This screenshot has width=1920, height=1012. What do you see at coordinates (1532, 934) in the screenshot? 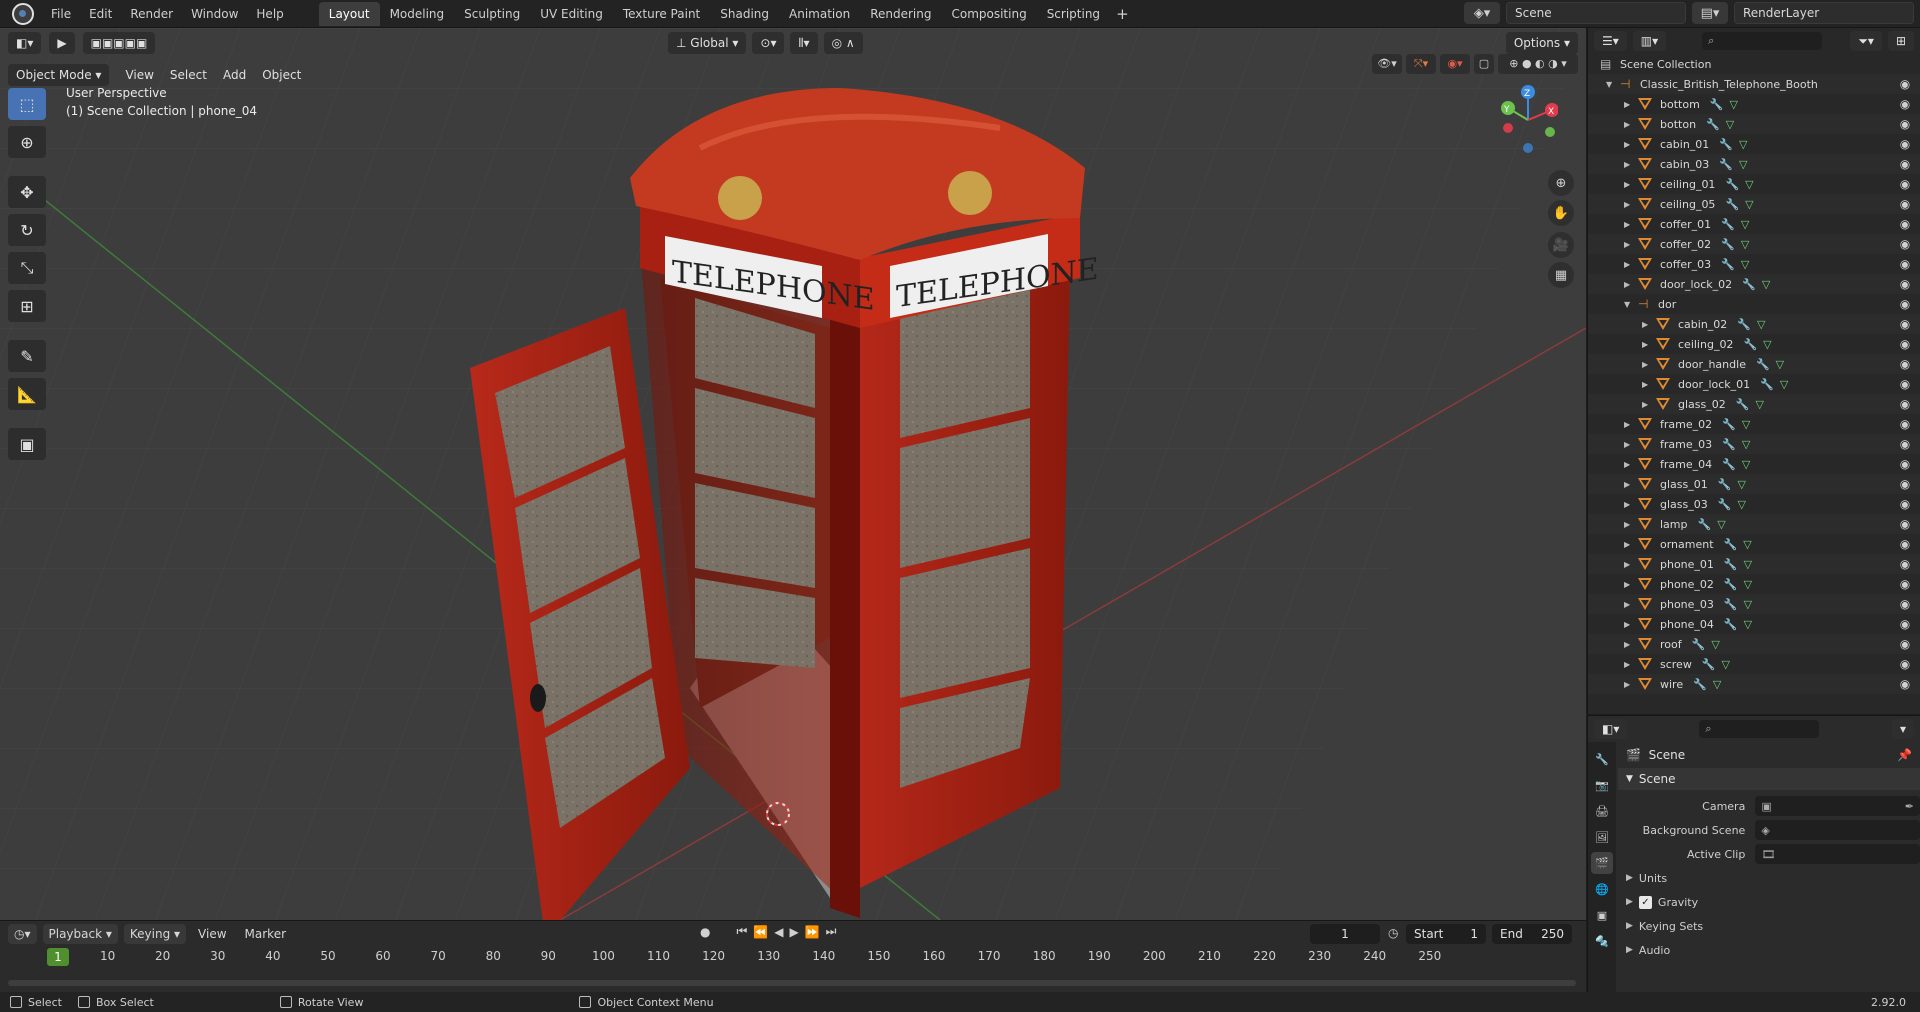
I see `end-frame-field: End 250` at bounding box center [1532, 934].